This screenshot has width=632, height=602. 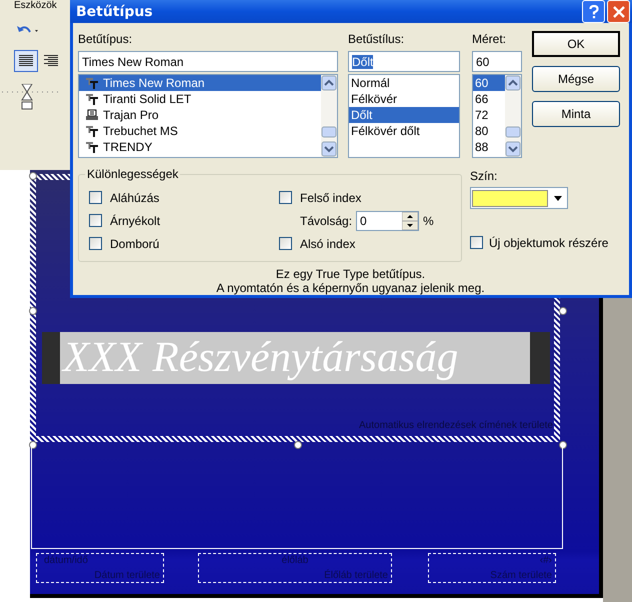 I want to click on list-item: 60, so click(x=489, y=83).